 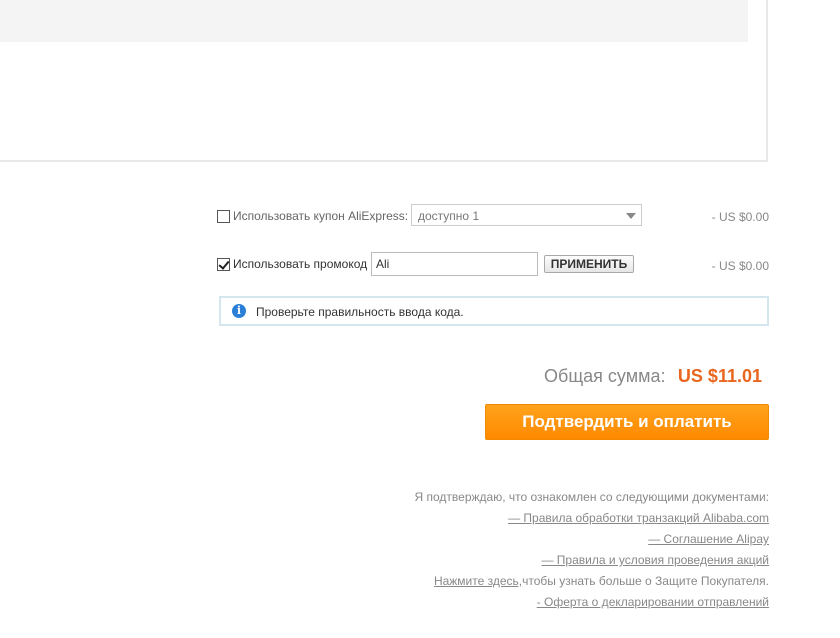 What do you see at coordinates (655, 560) in the screenshot?
I see `link-promotion-terms: — Правила и условия проведения акций` at bounding box center [655, 560].